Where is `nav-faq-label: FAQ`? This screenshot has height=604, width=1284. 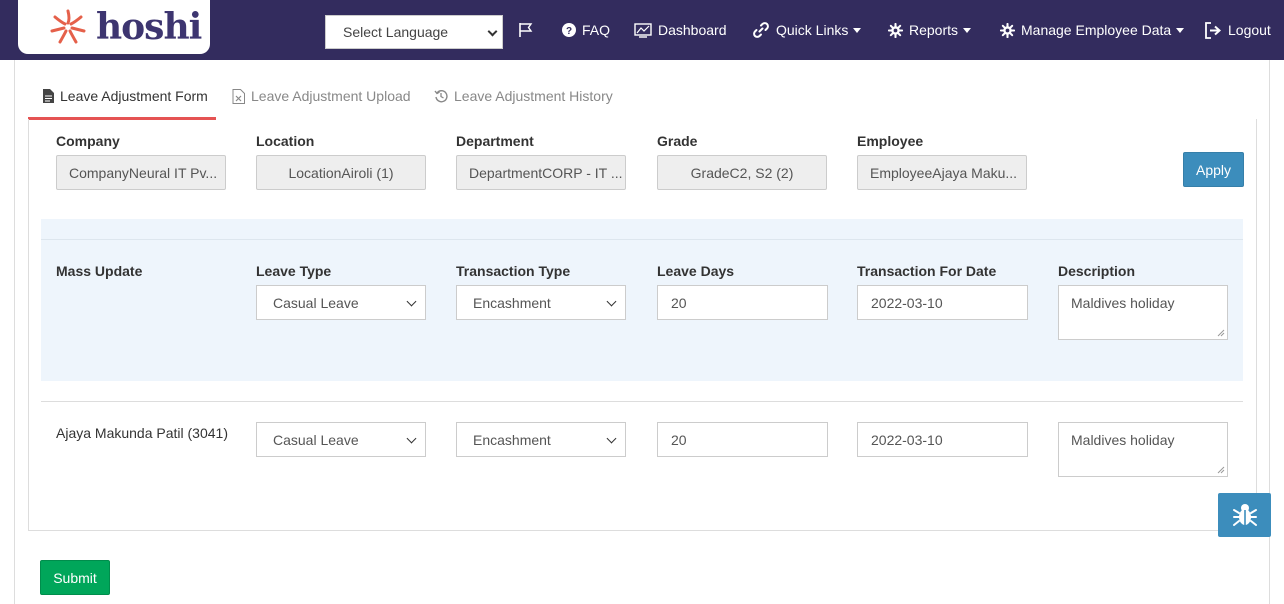
nav-faq-label: FAQ is located at coordinates (596, 30).